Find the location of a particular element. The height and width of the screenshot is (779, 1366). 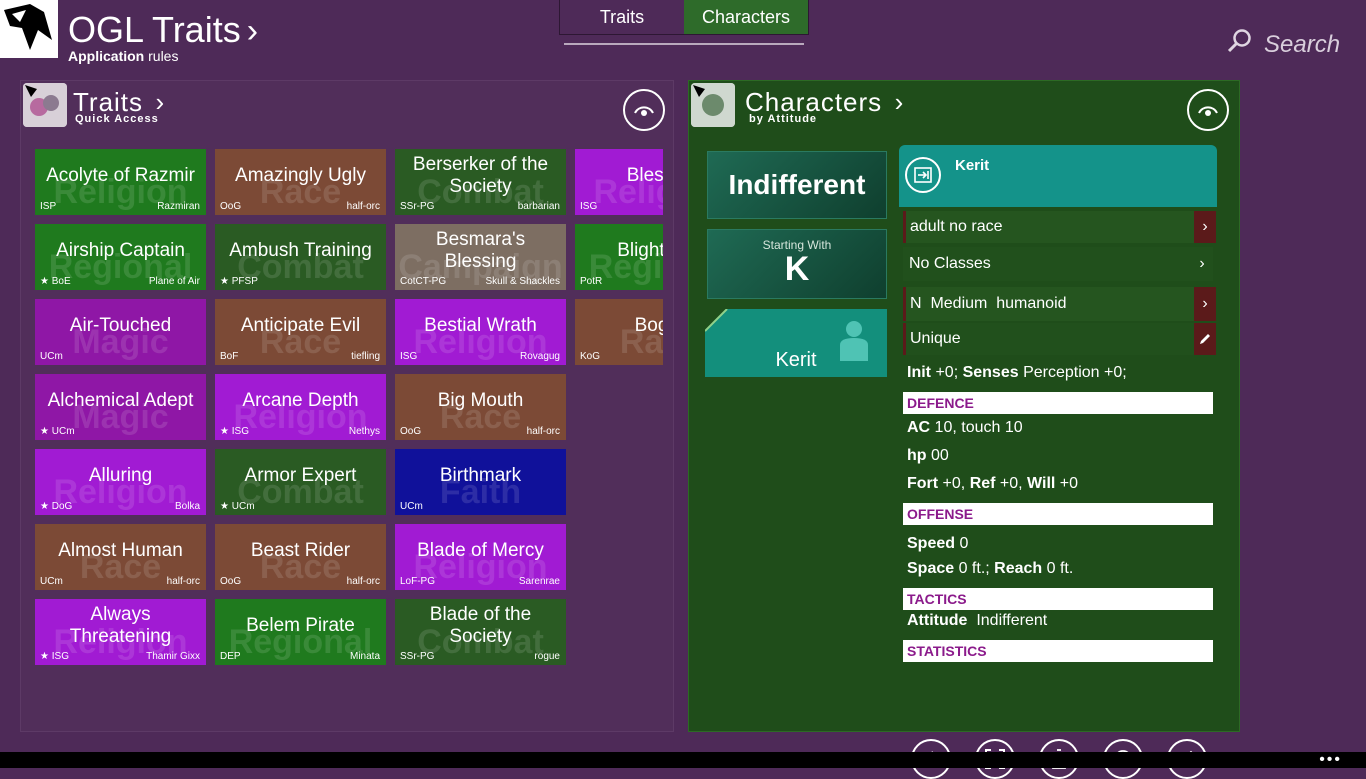

space-label: Space is located at coordinates (931, 568).